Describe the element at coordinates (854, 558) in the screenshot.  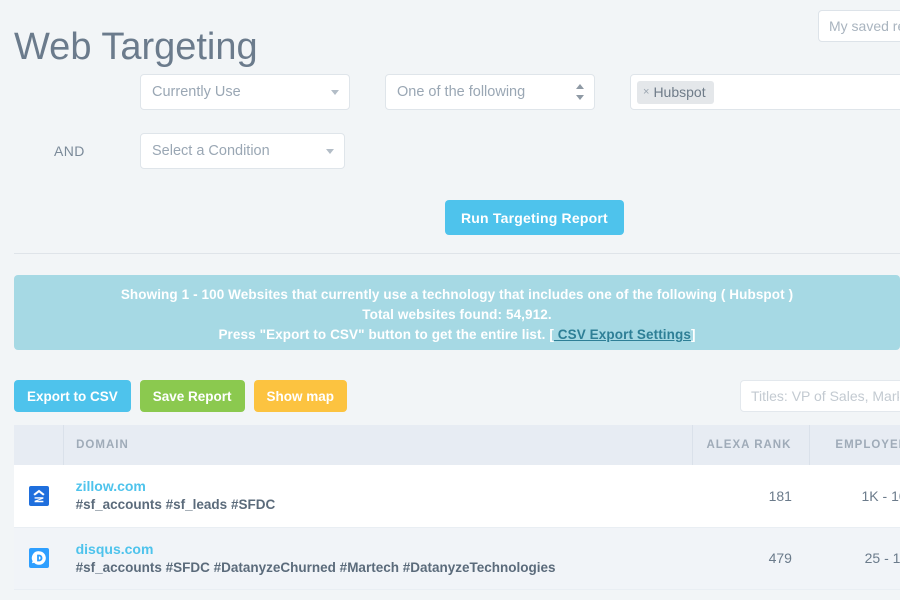
I see `cell-employees: 25 - 100` at that location.